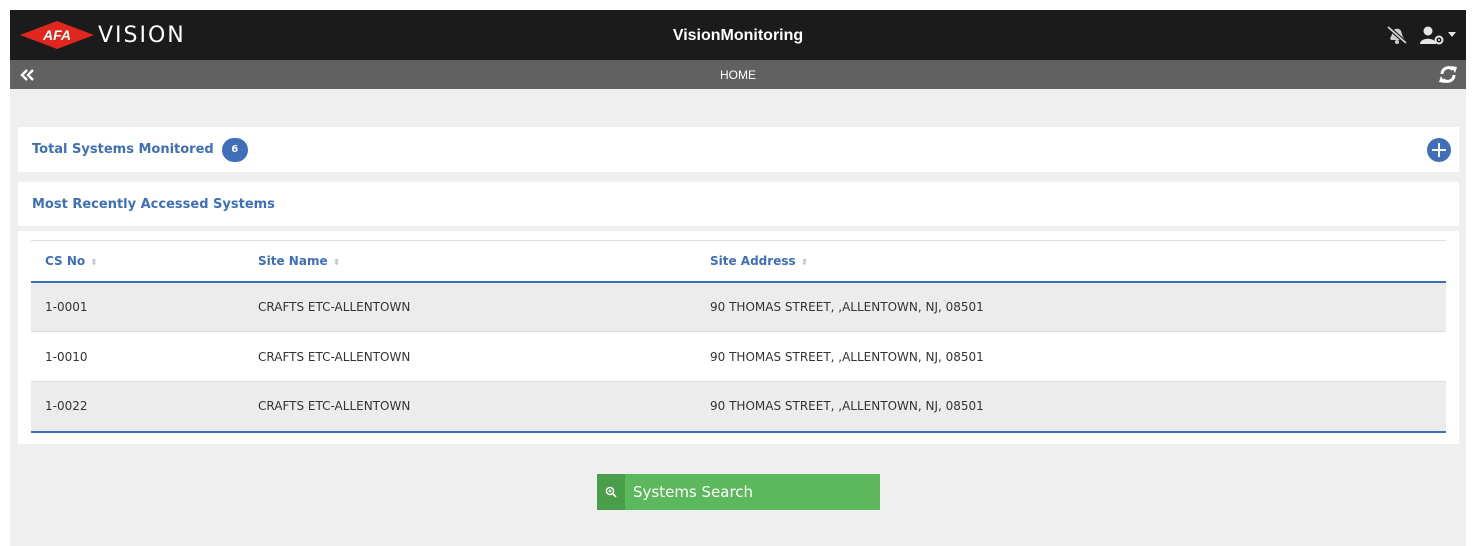 This screenshot has width=1476, height=546. I want to click on refresh-icon, so click(1448, 77).